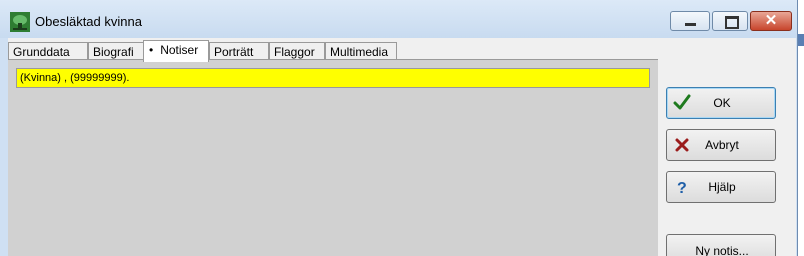 The width and height of the screenshot is (804, 256). Describe the element at coordinates (151, 50) in the screenshot. I see `tab-marker: •` at that location.